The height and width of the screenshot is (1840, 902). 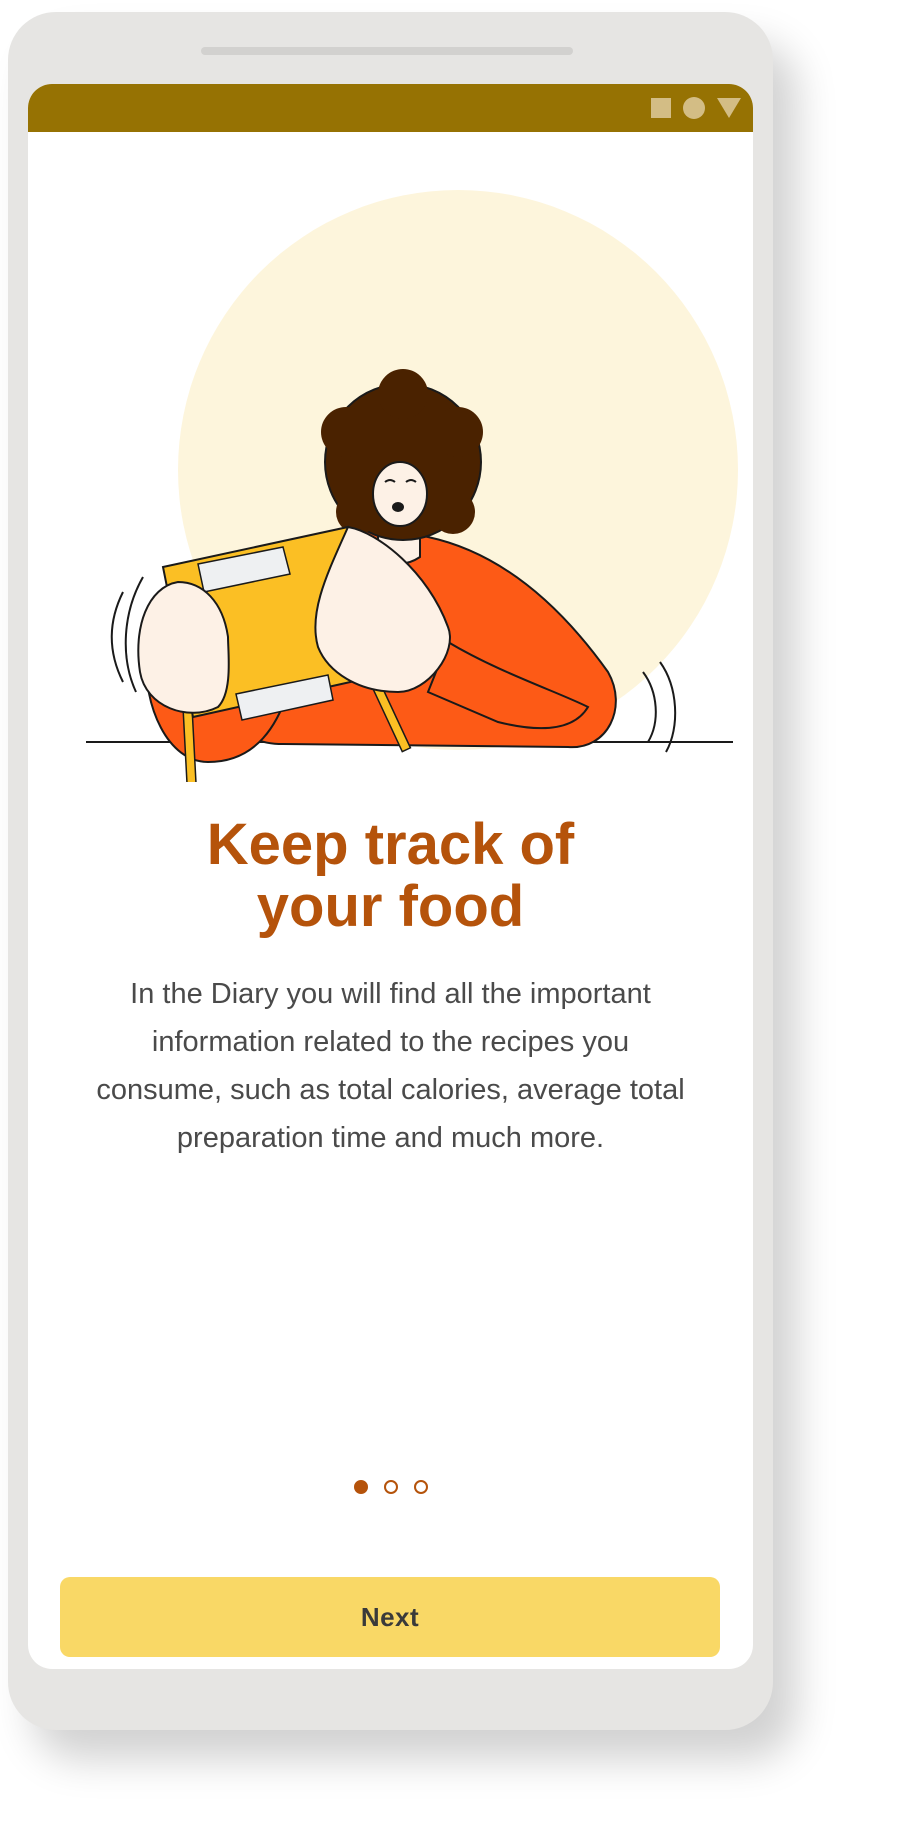 I want to click on square-icon, so click(x=661, y=108).